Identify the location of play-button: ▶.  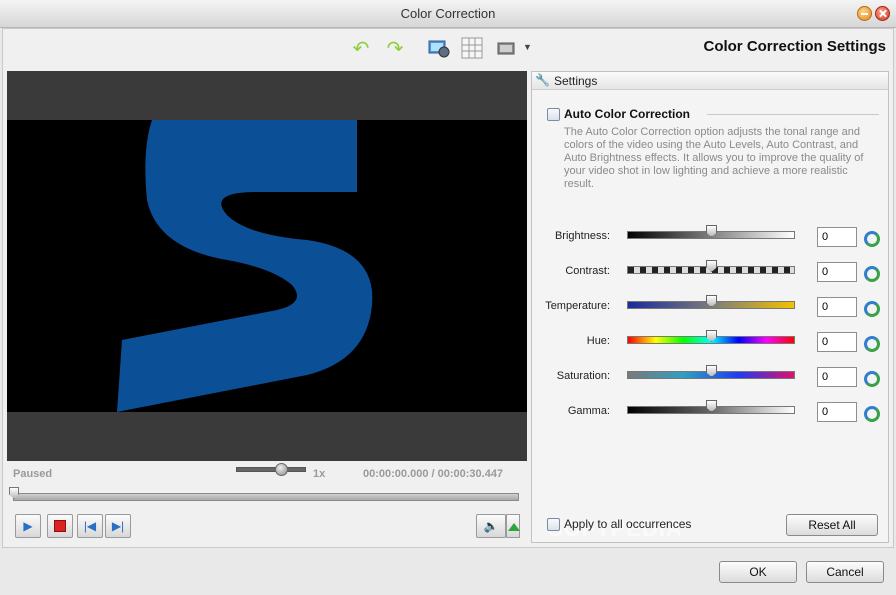
(28, 526).